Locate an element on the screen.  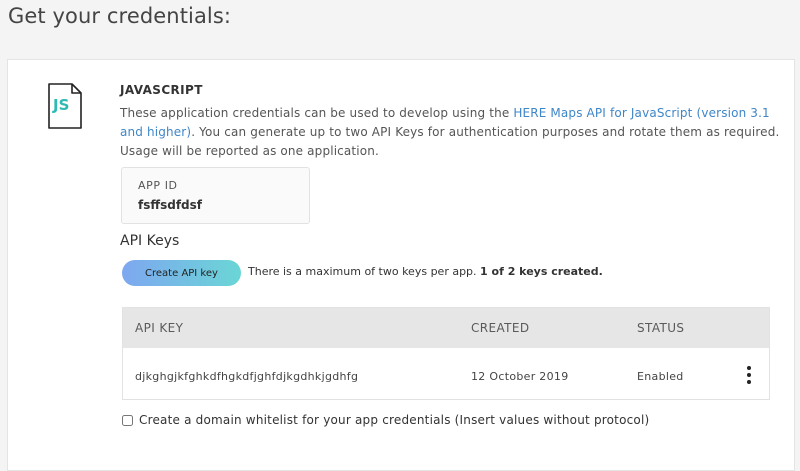
api-keys-count: 1 of 2 keys created. is located at coordinates (541, 271).